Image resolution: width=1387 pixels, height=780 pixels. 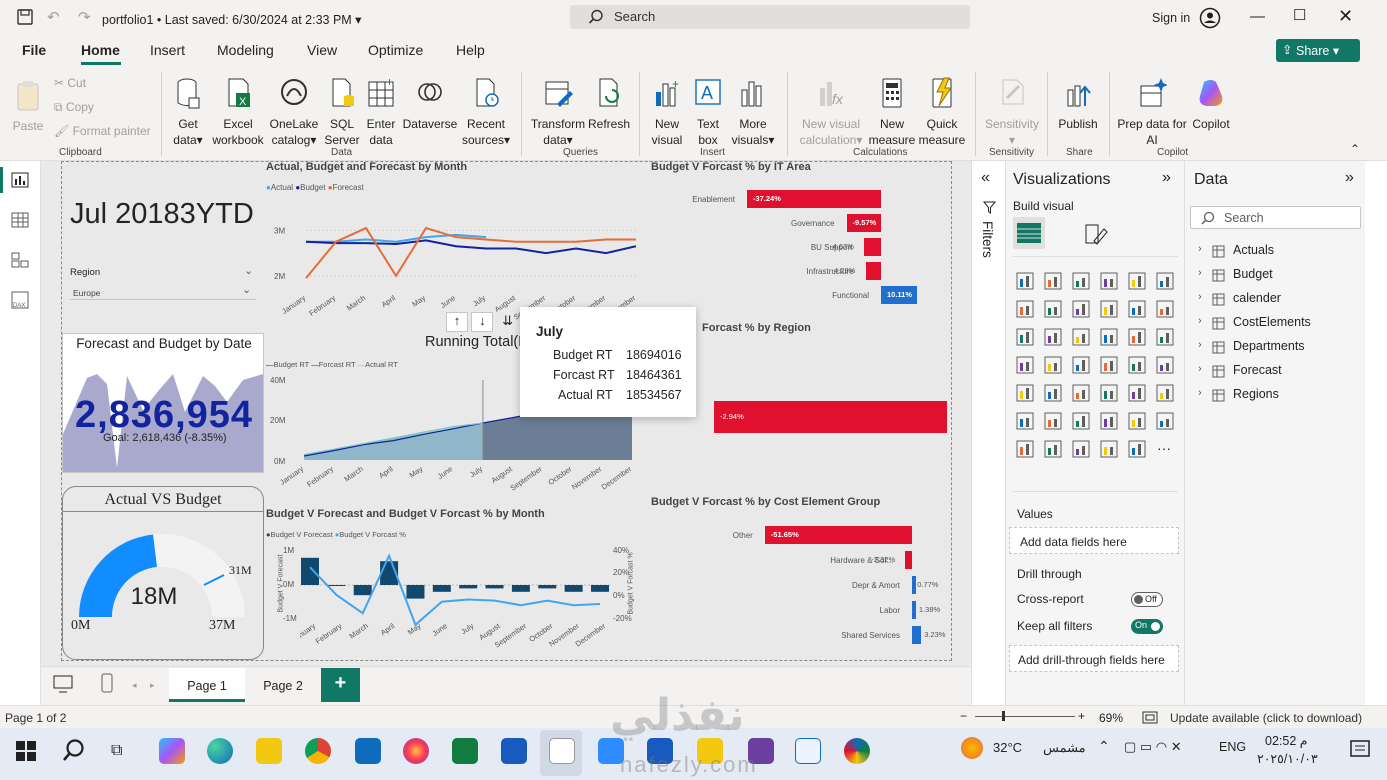 What do you see at coordinates (430, 104) in the screenshot?
I see `dataverse-button: Dataverse` at bounding box center [430, 104].